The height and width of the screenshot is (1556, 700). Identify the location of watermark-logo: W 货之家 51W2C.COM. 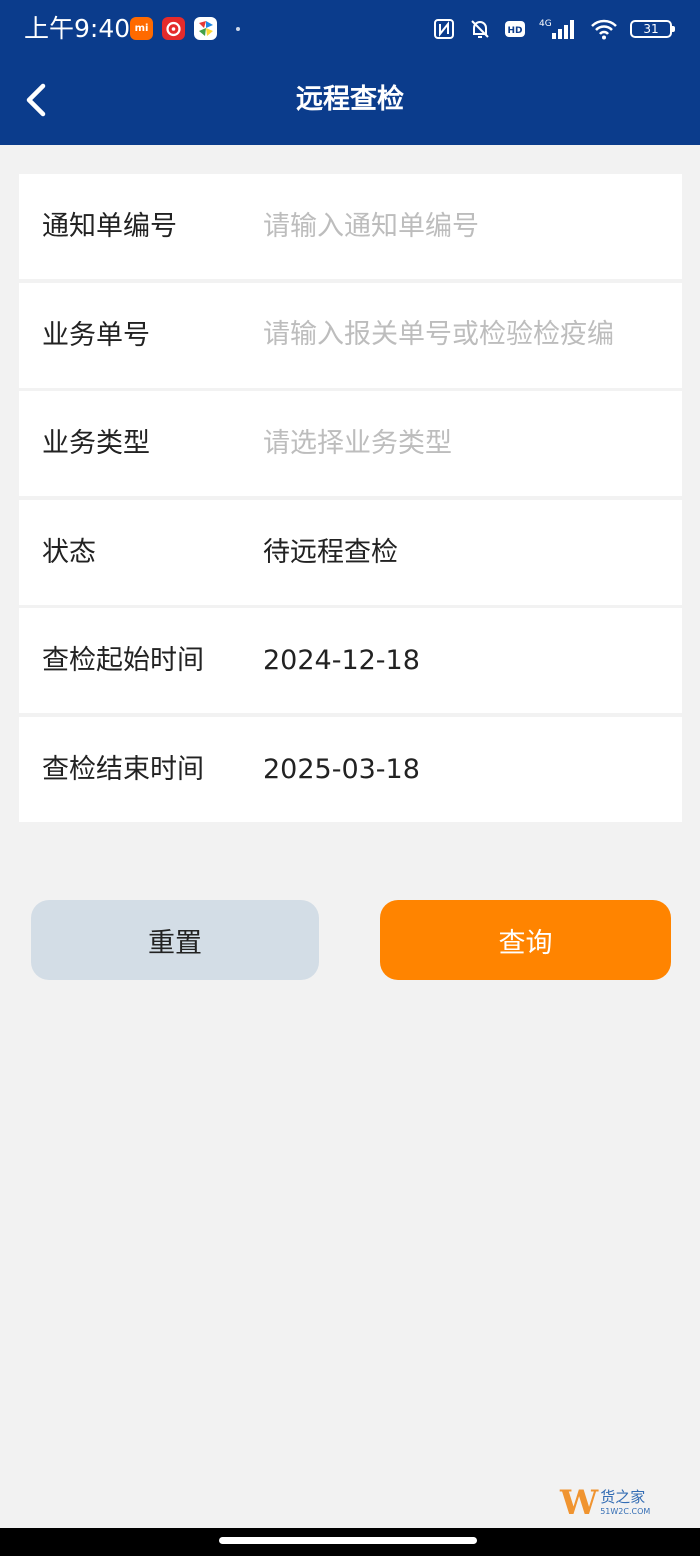
(624, 1503).